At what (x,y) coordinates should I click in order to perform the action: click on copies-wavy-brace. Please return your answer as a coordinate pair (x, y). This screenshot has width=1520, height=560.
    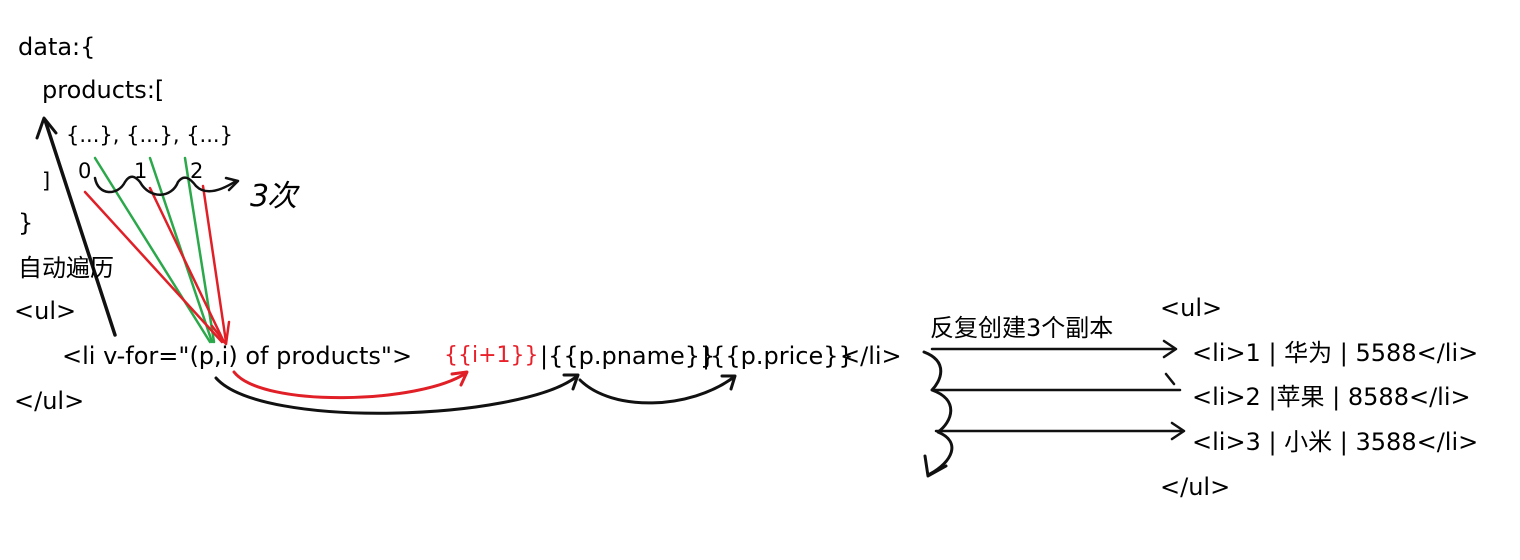
    Looking at the image, I should click on (938, 413).